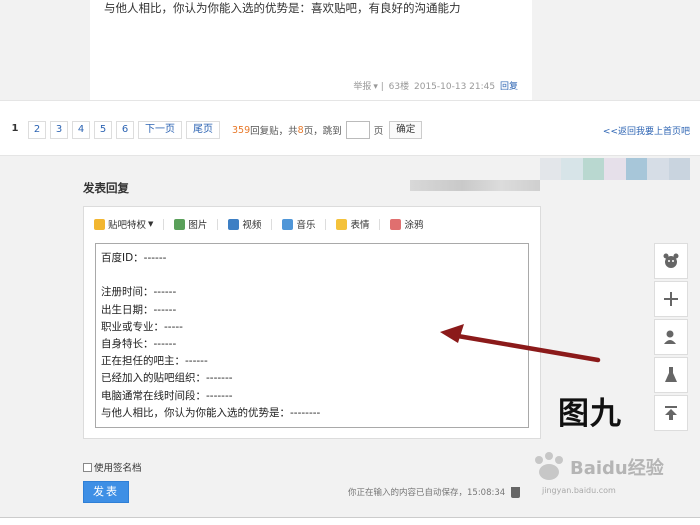  I want to click on page-info: 359 回复贴，共 8 页，跳到 页 确定, so click(327, 130).